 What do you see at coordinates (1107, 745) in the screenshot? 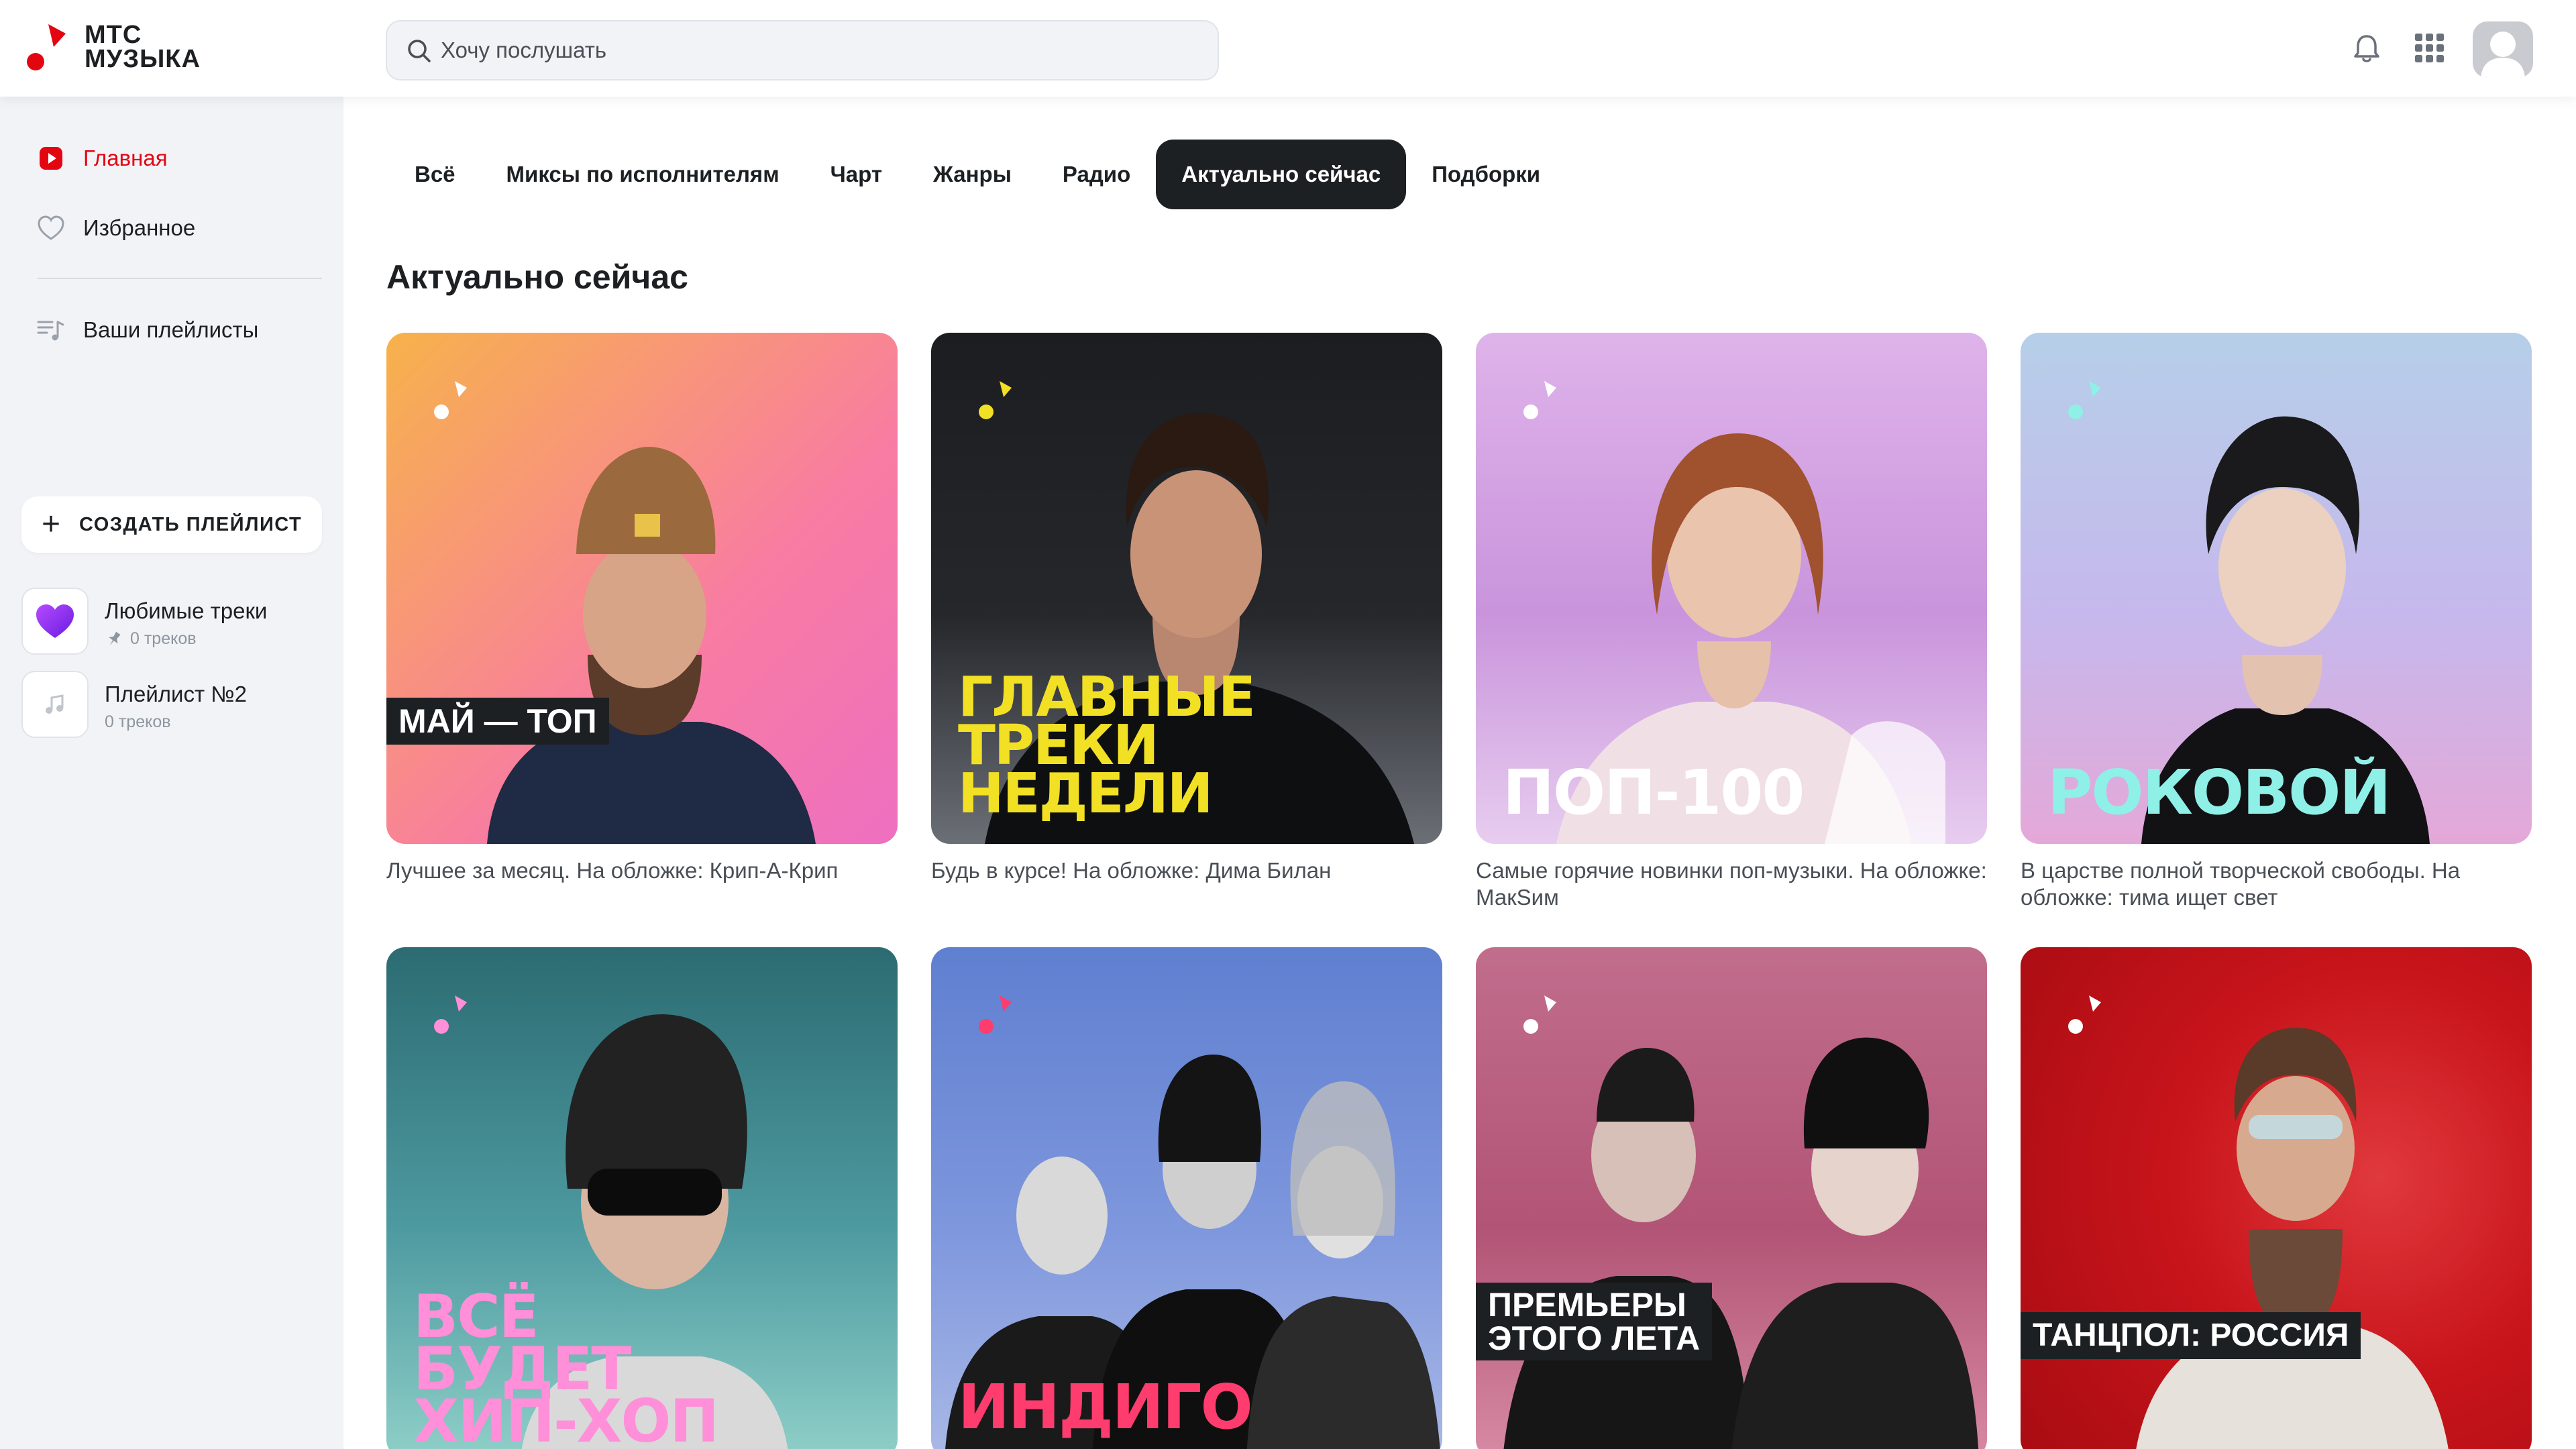
I see `cover-title: ГЛАВНЫЕ ТРЕКИ НЕДЕЛИ` at bounding box center [1107, 745].